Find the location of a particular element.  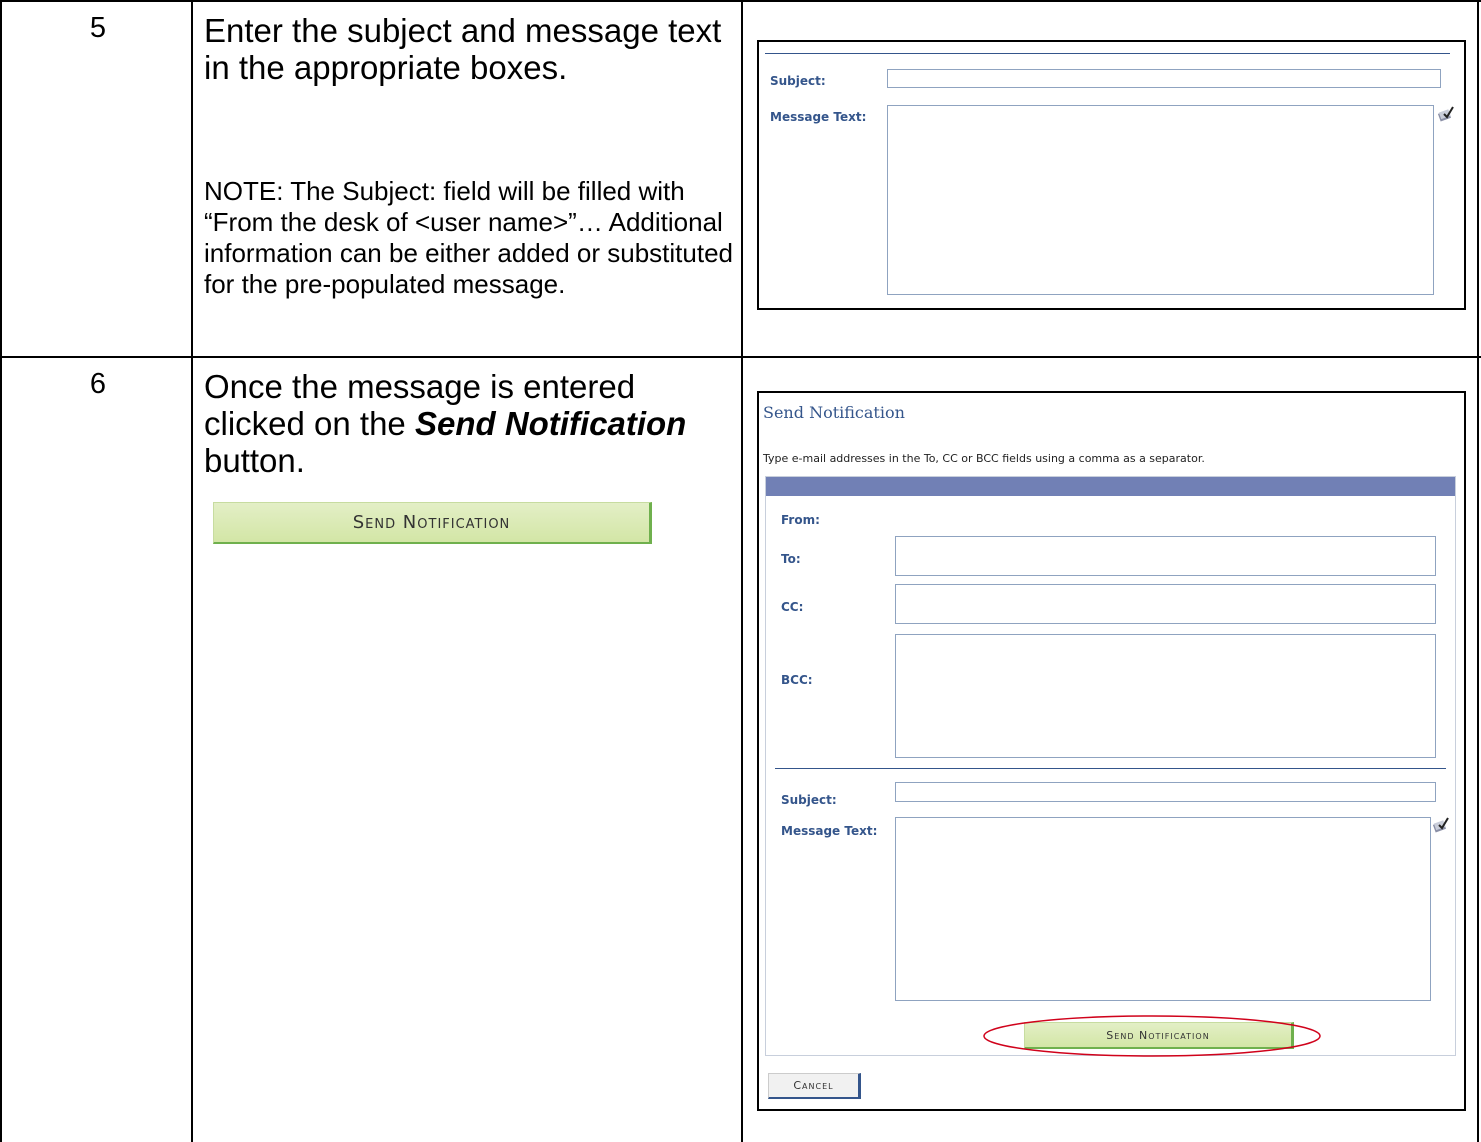

send-notification-button-example: Send Notification is located at coordinates (432, 523).